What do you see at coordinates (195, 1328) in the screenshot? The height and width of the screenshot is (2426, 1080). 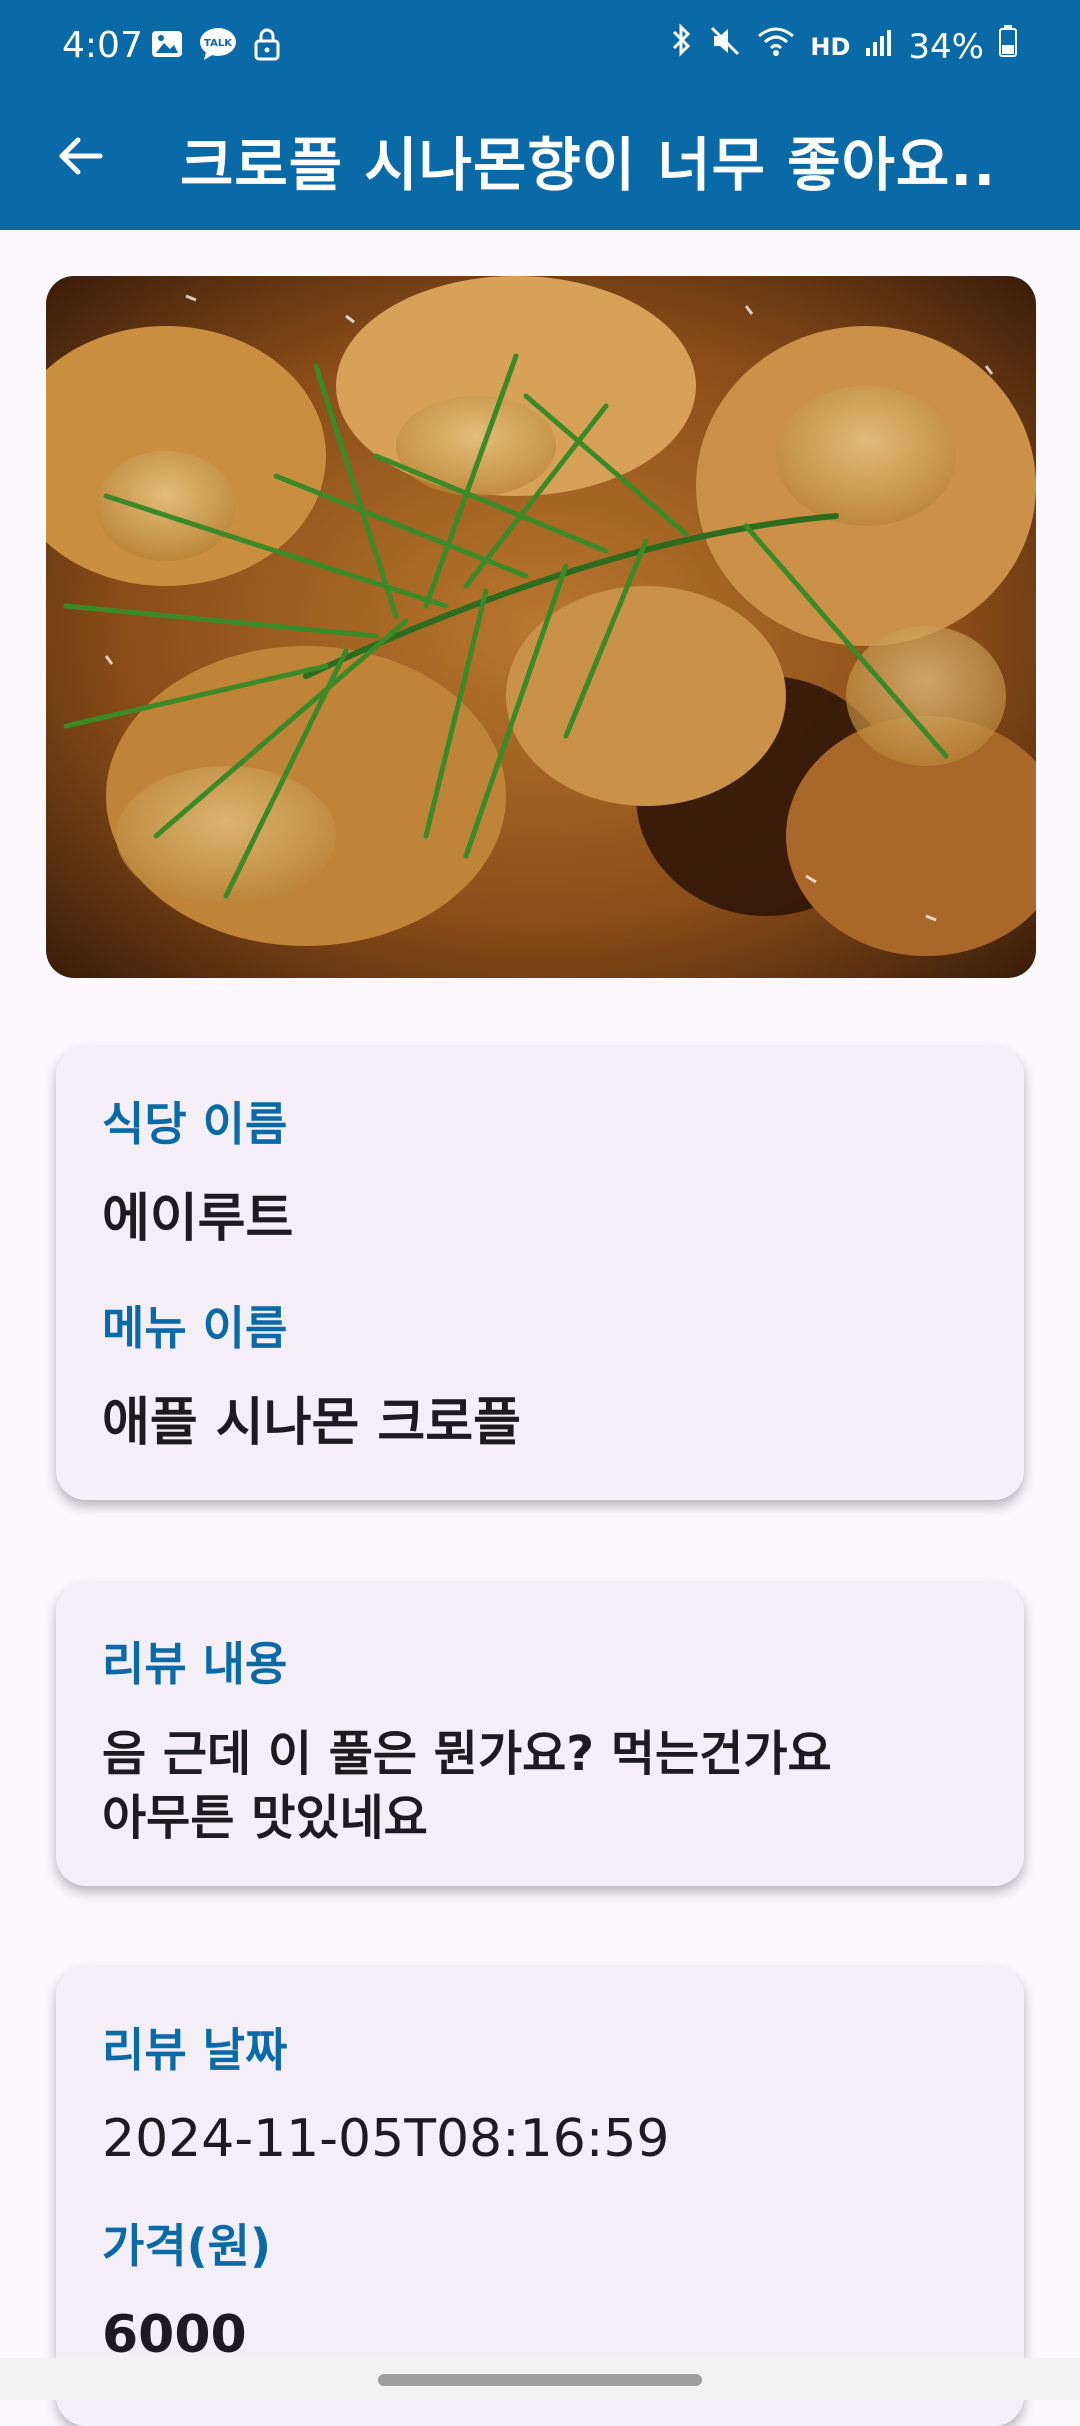 I see `menu-label: 메뉴 이름` at bounding box center [195, 1328].